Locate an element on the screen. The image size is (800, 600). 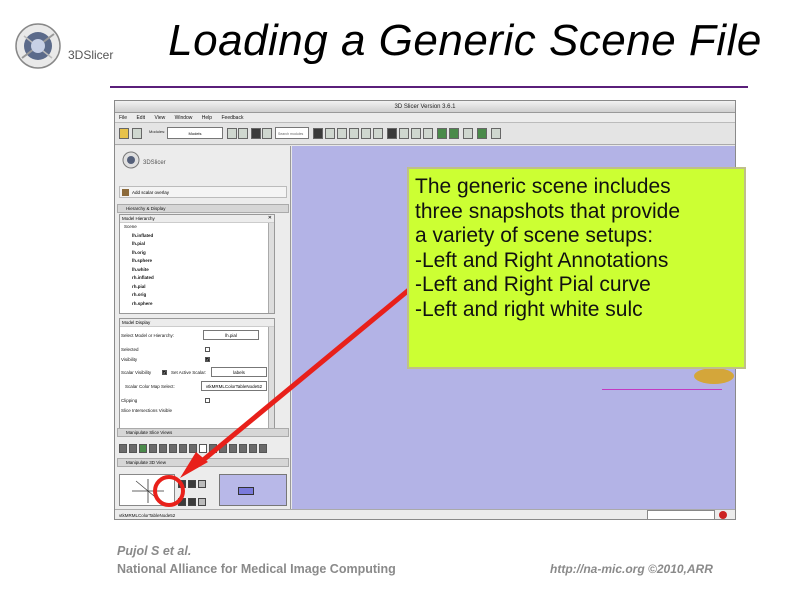
callout-line: a variety of scene setups: is located at coordinates (534, 235).